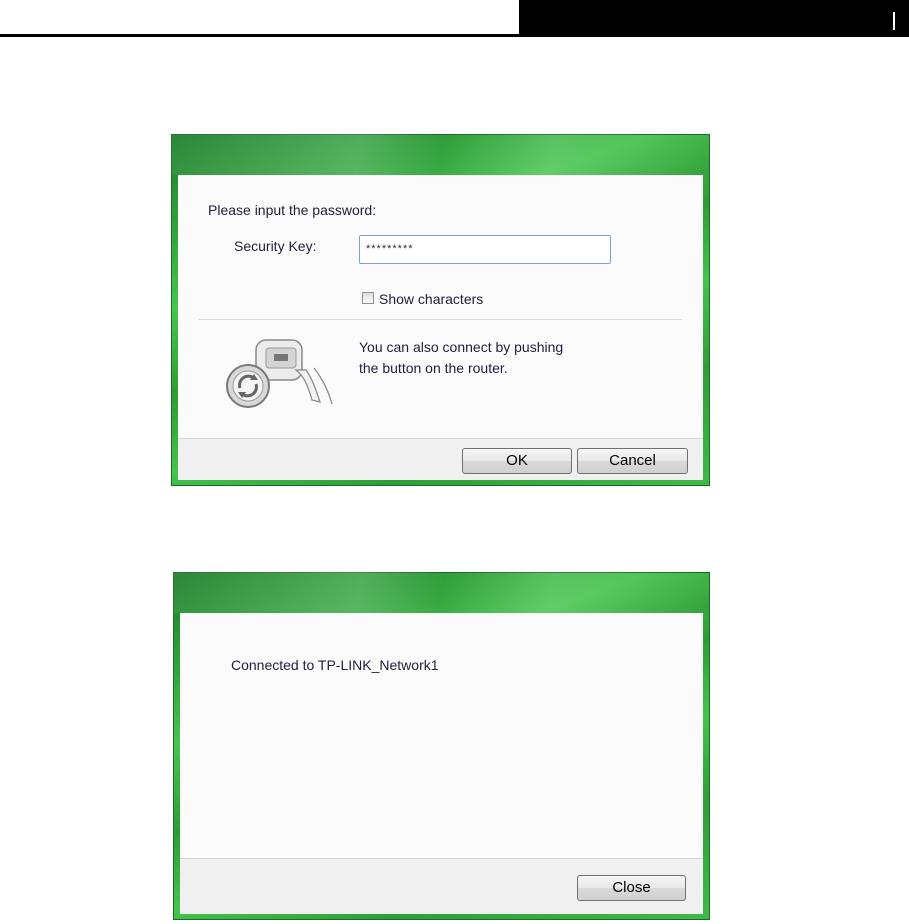  What do you see at coordinates (335, 665) in the screenshot?
I see `connected-message: Connected to TP-LINK_Network1` at bounding box center [335, 665].